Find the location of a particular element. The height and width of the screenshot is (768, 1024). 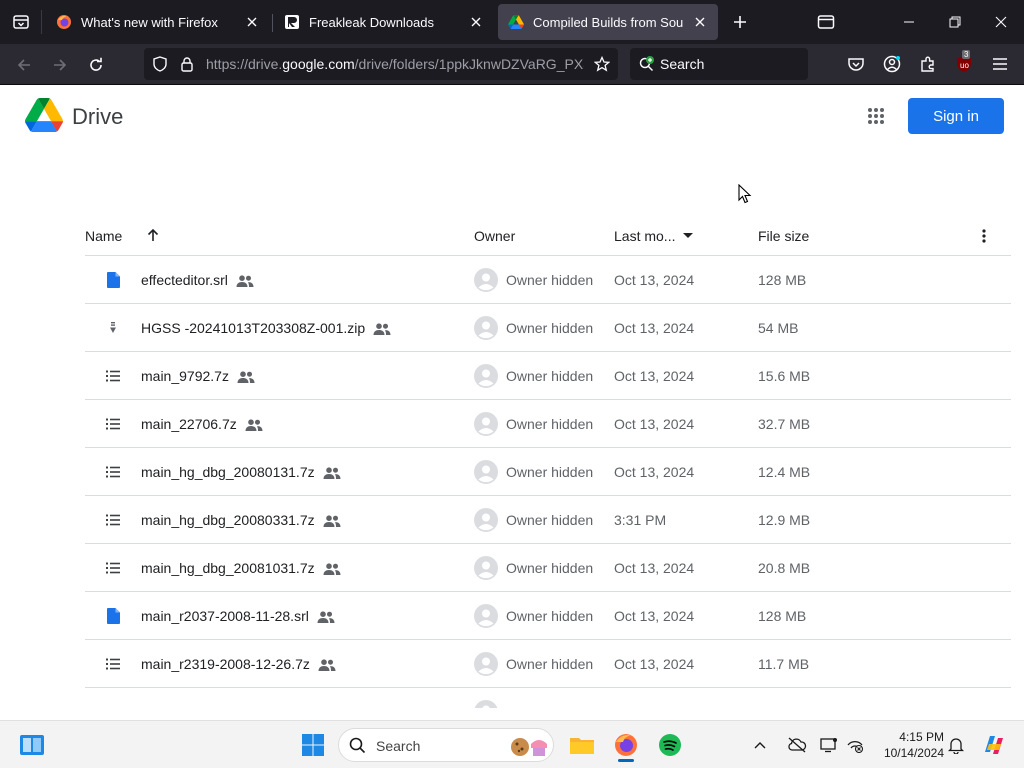

file-name: main_r2037-2008-11-28.srl is located at coordinates (238, 616).